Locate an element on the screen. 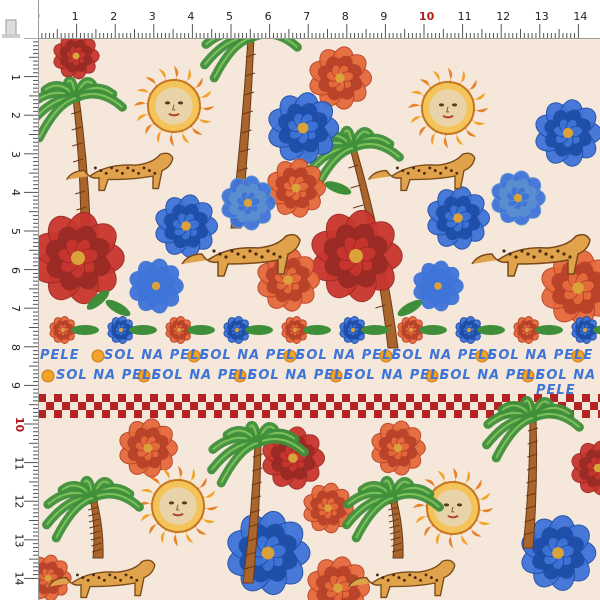 This screenshot has height=600, width=600. left-ruler-label: 7 is located at coordinates (15, 309).